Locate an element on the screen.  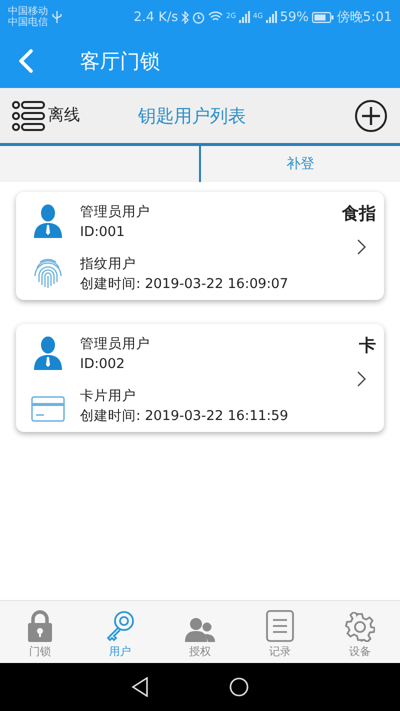
created-time: 创建时间: 2019-03-22 16:09:07 is located at coordinates (185, 284).